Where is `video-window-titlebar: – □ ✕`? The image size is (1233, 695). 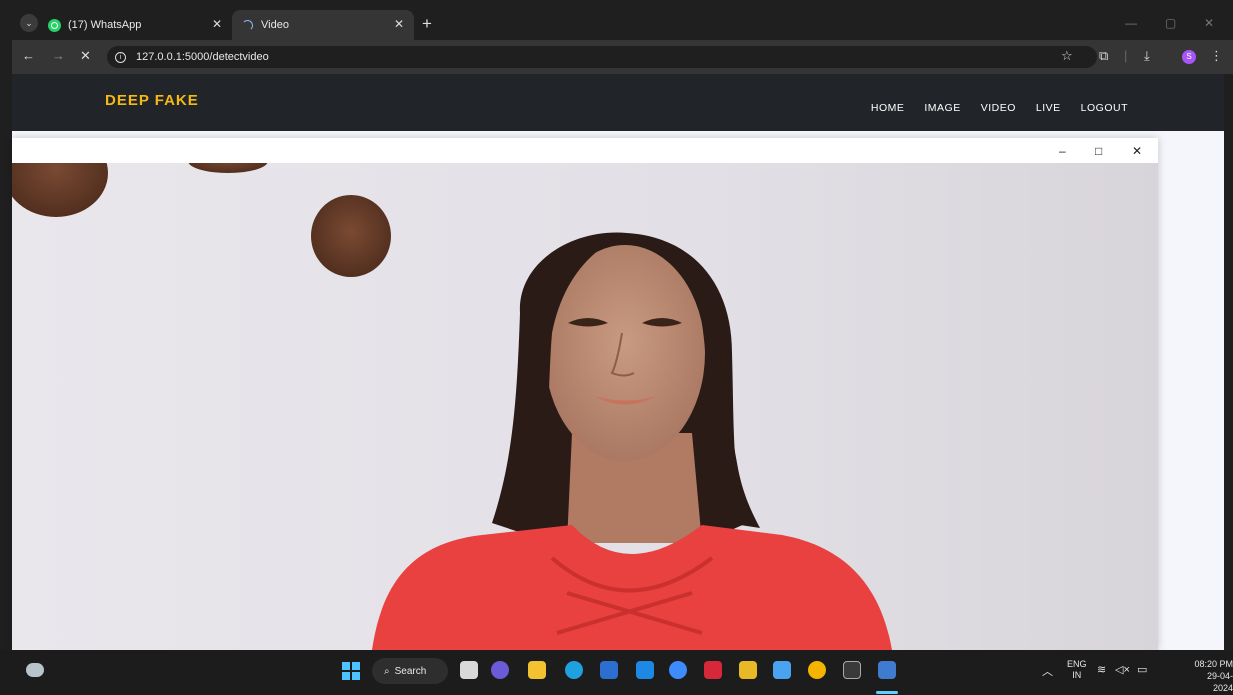 video-window-titlebar: – □ ✕ is located at coordinates (585, 150).